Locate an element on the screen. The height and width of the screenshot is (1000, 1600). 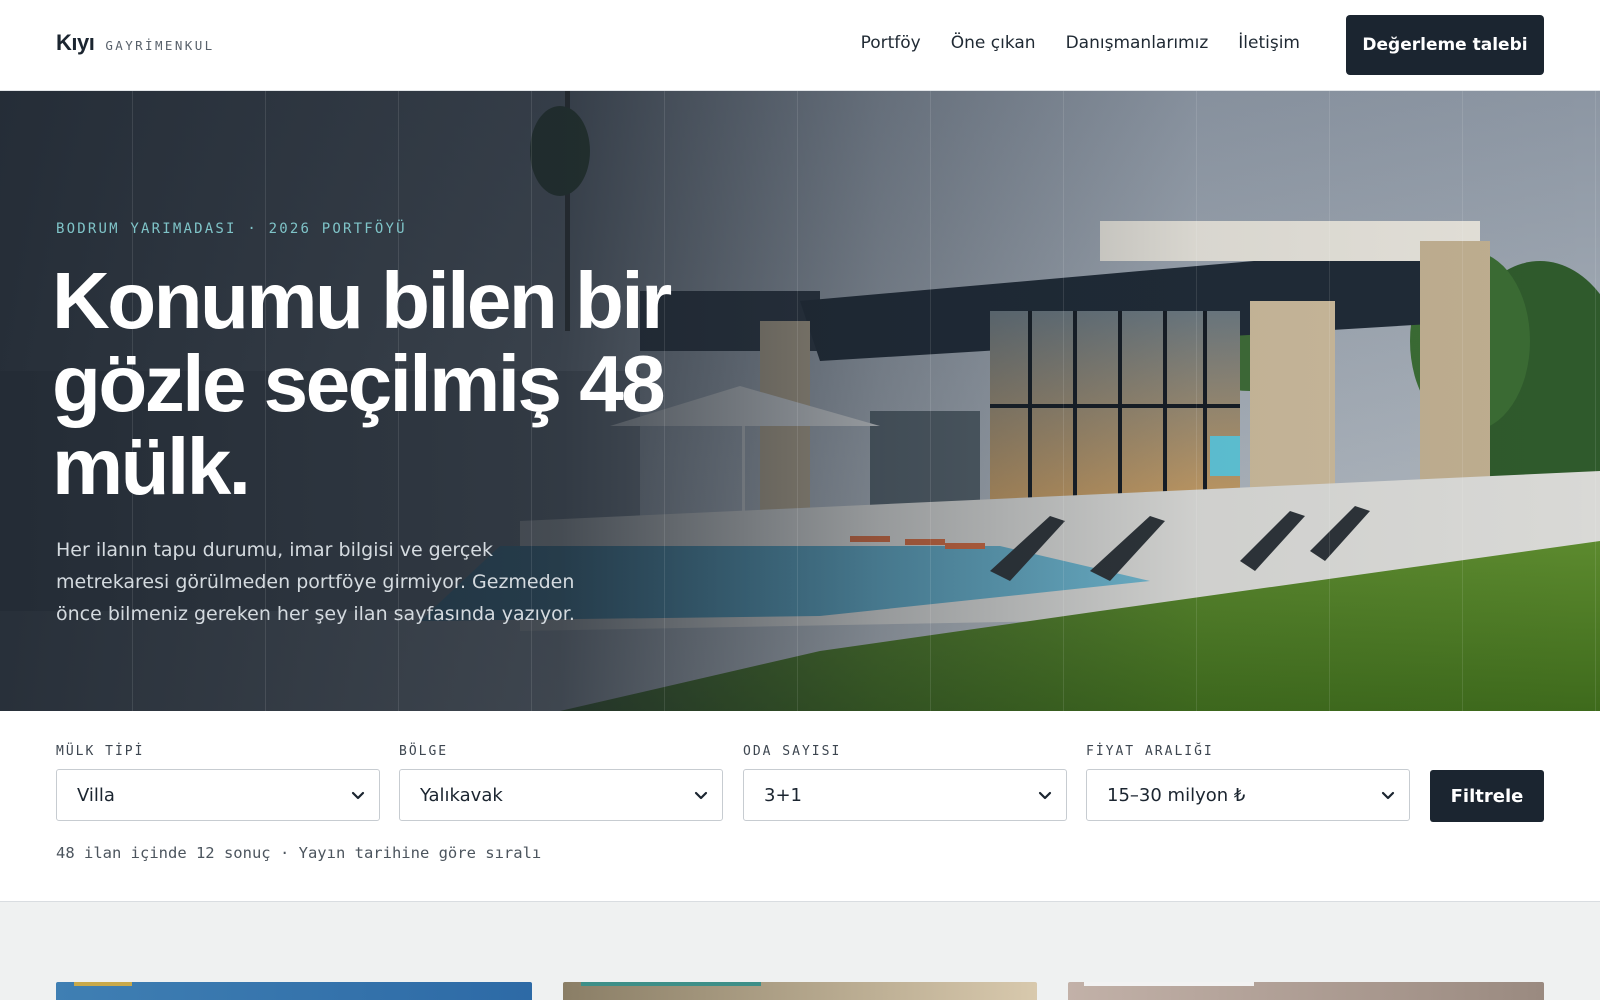
brand-subtitle: GAYRİMENKUL is located at coordinates (160, 45).